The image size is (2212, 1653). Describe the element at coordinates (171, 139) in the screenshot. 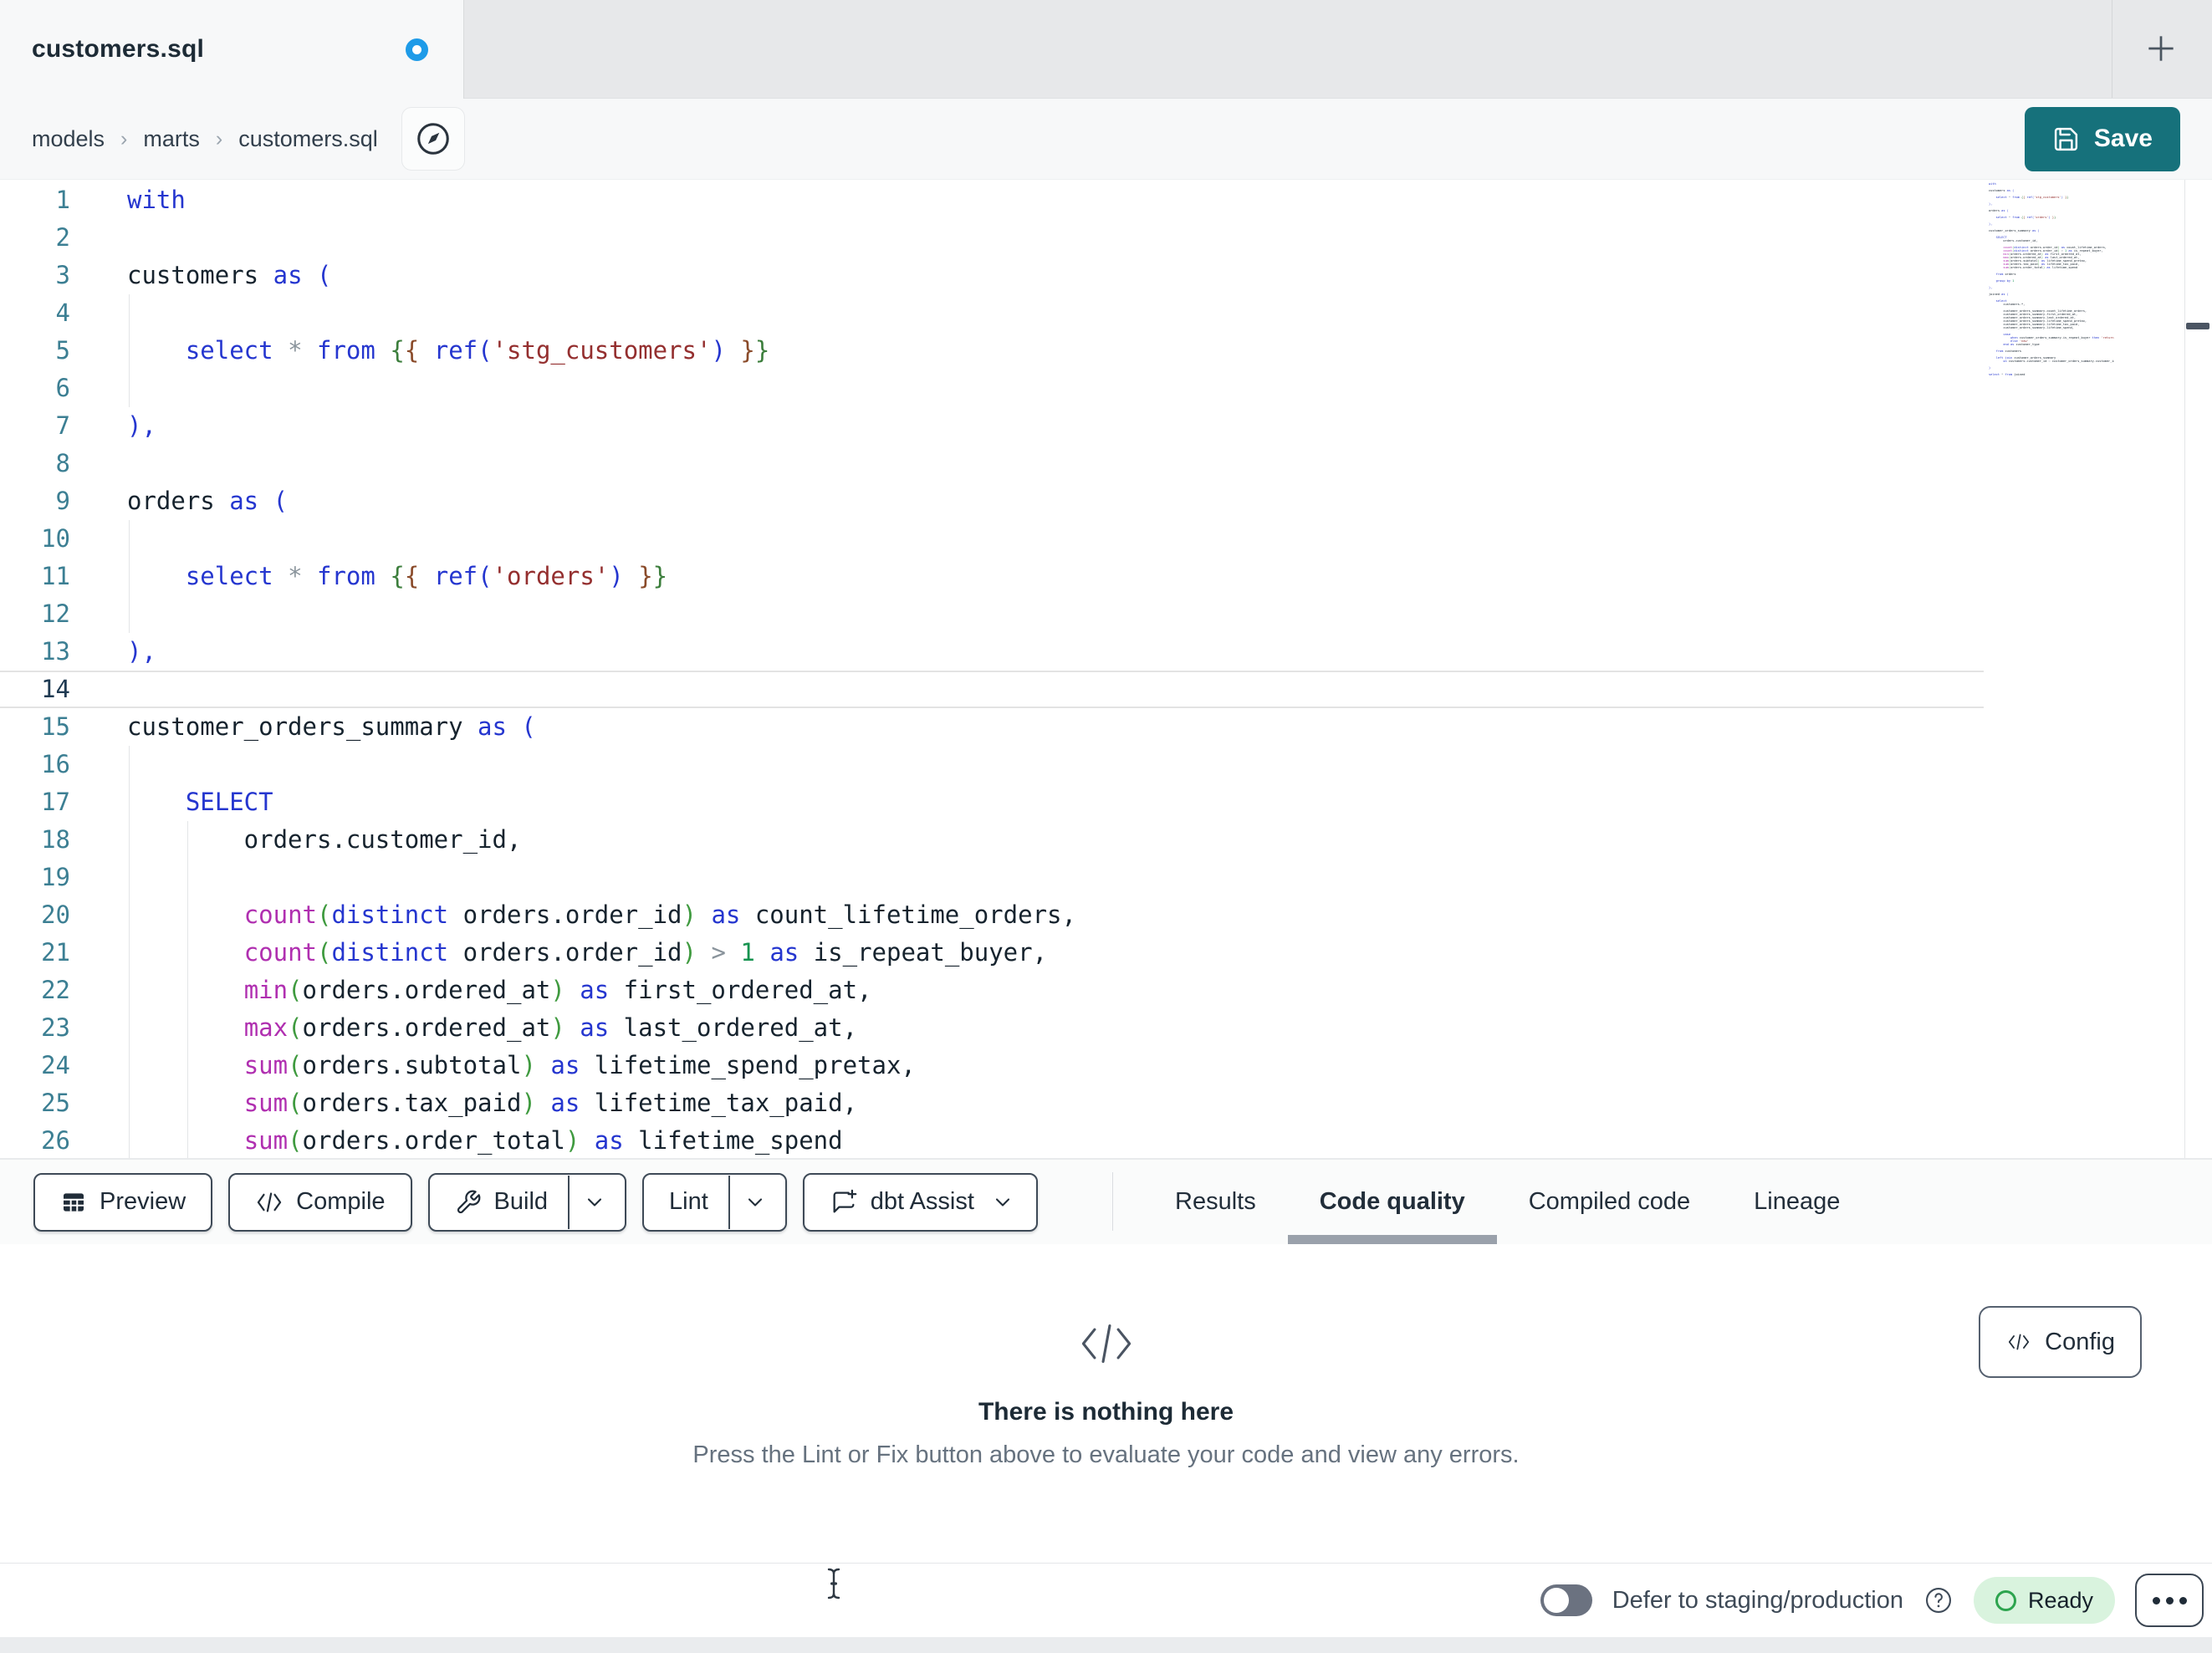

I see `breadcrumb-marts: marts` at that location.